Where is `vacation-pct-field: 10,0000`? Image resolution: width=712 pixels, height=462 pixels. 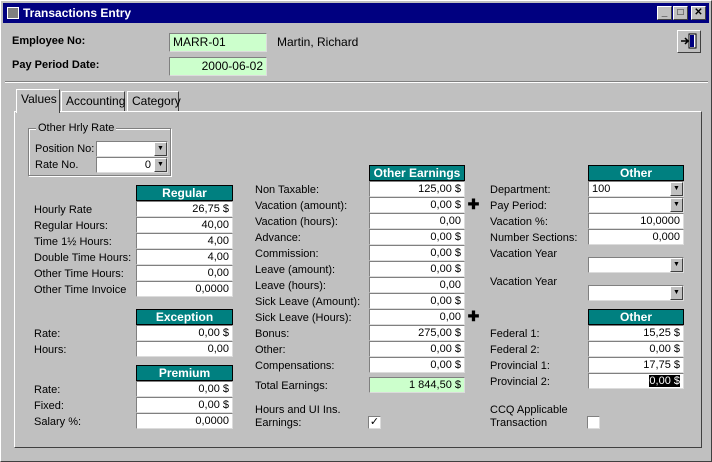 vacation-pct-field: 10,0000 is located at coordinates (636, 221).